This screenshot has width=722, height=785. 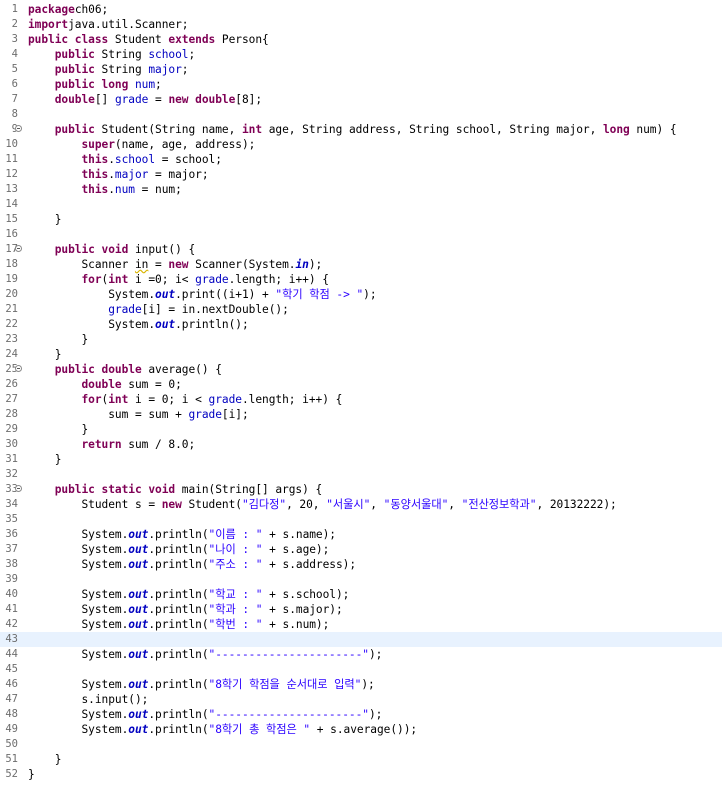 What do you see at coordinates (98, 369) in the screenshot?
I see `code-token: public double` at bounding box center [98, 369].